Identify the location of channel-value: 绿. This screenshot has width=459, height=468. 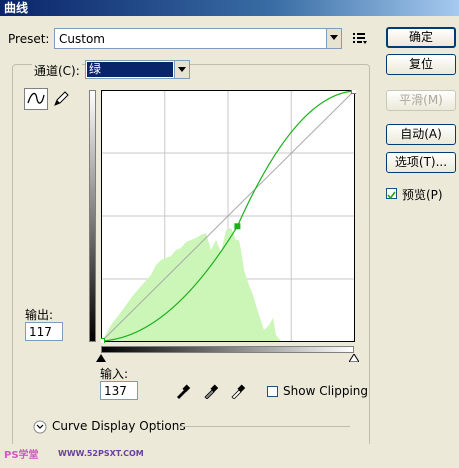
(130, 69).